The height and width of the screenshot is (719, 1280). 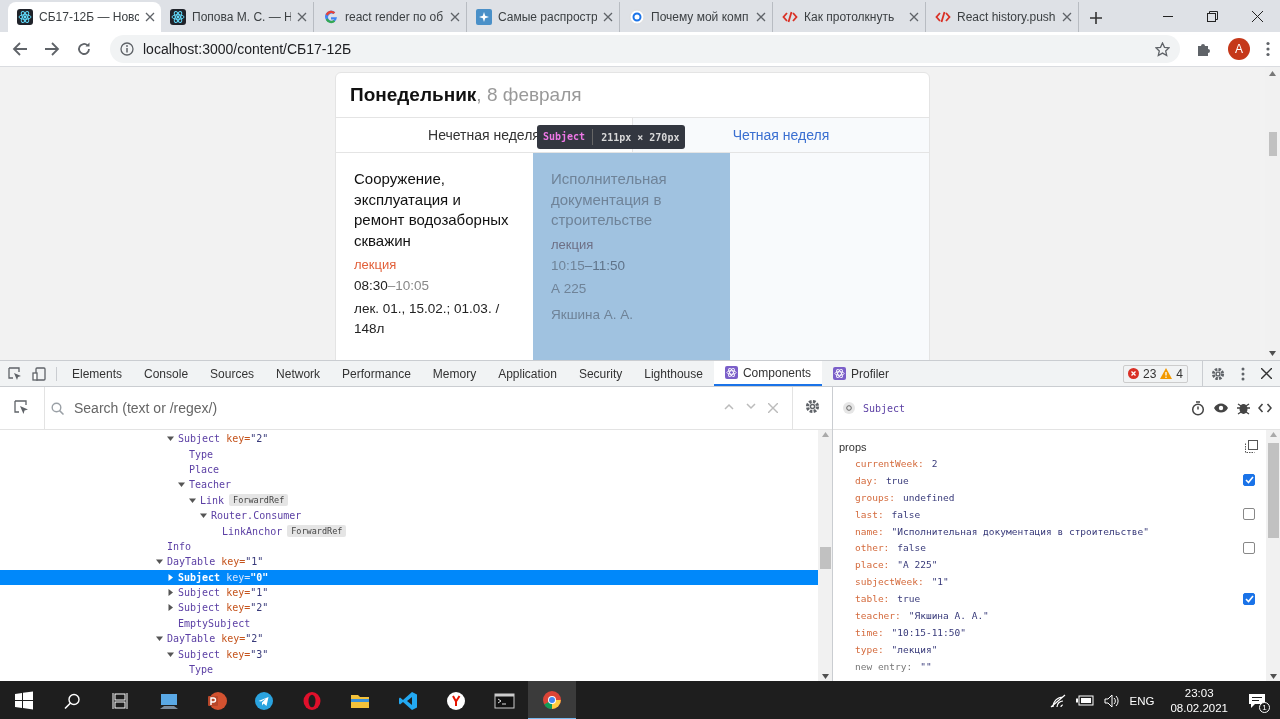 What do you see at coordinates (408, 700) in the screenshot?
I see `code-editor-icon` at bounding box center [408, 700].